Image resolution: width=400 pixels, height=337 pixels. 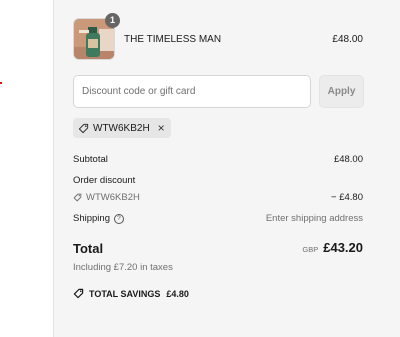 What do you see at coordinates (341, 91) in the screenshot?
I see `apply-button: Apply` at bounding box center [341, 91].